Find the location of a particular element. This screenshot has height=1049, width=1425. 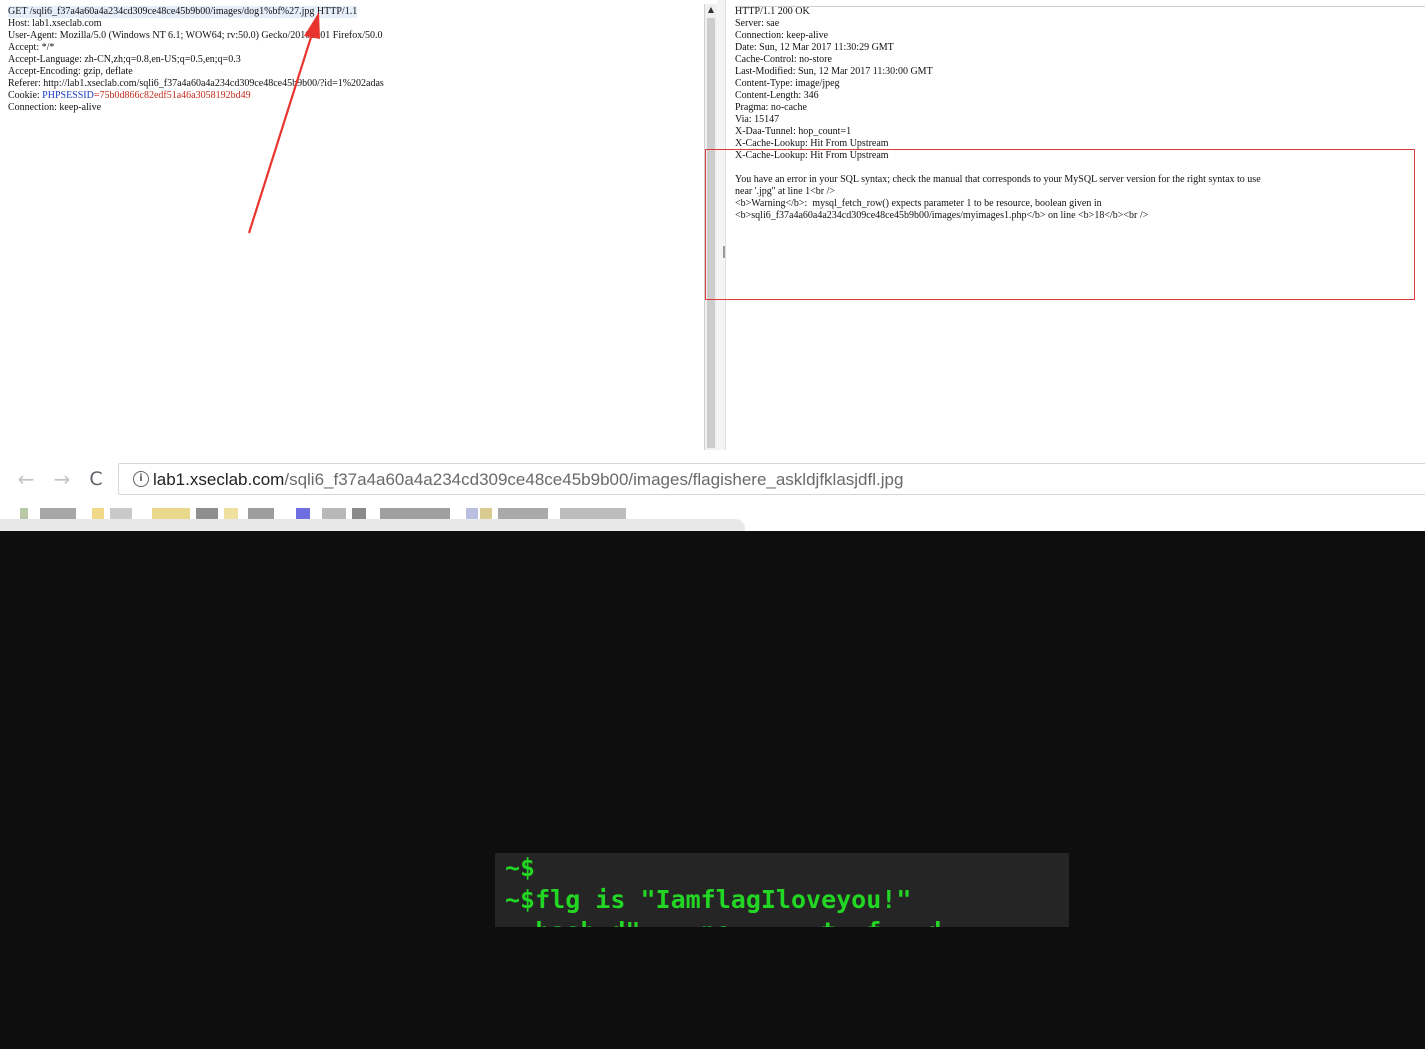

response-header-pragma: Pragma: no-cache is located at coordinates (771, 107).